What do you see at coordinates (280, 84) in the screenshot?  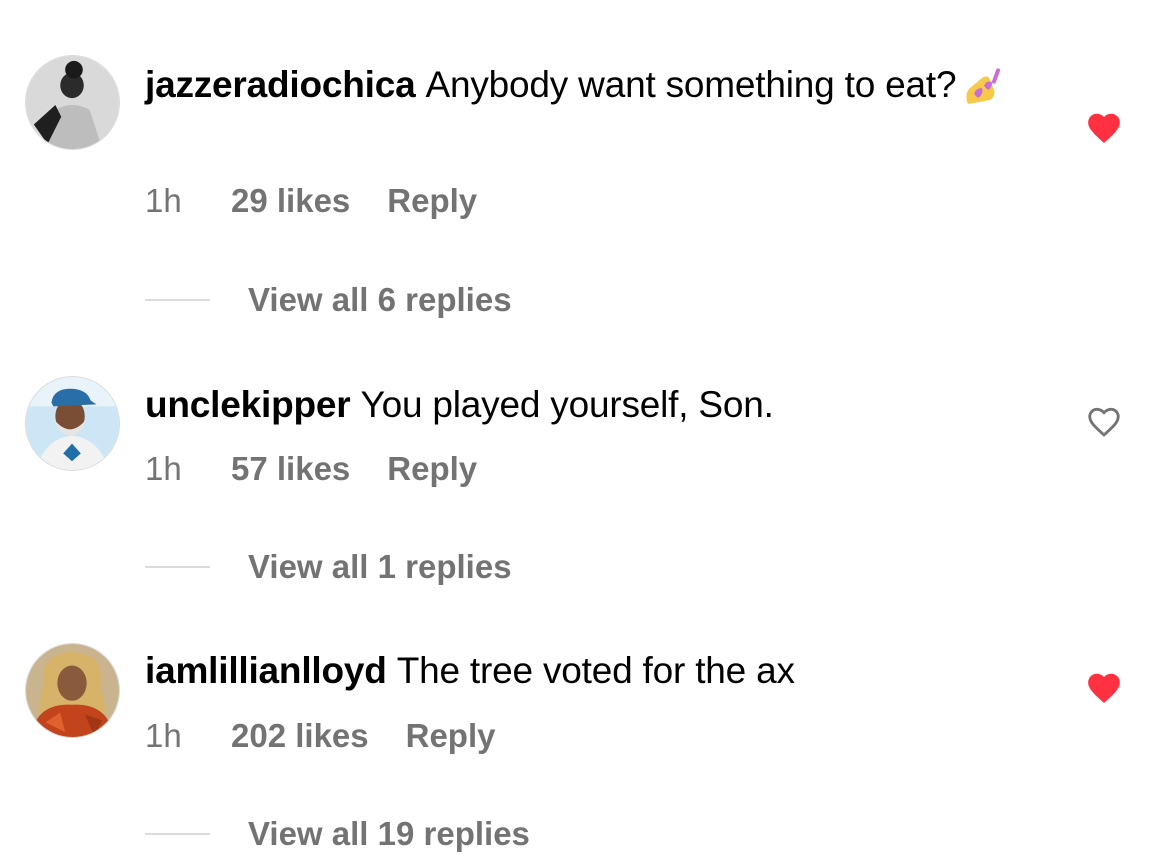 I see `username: jazzeradiochica` at bounding box center [280, 84].